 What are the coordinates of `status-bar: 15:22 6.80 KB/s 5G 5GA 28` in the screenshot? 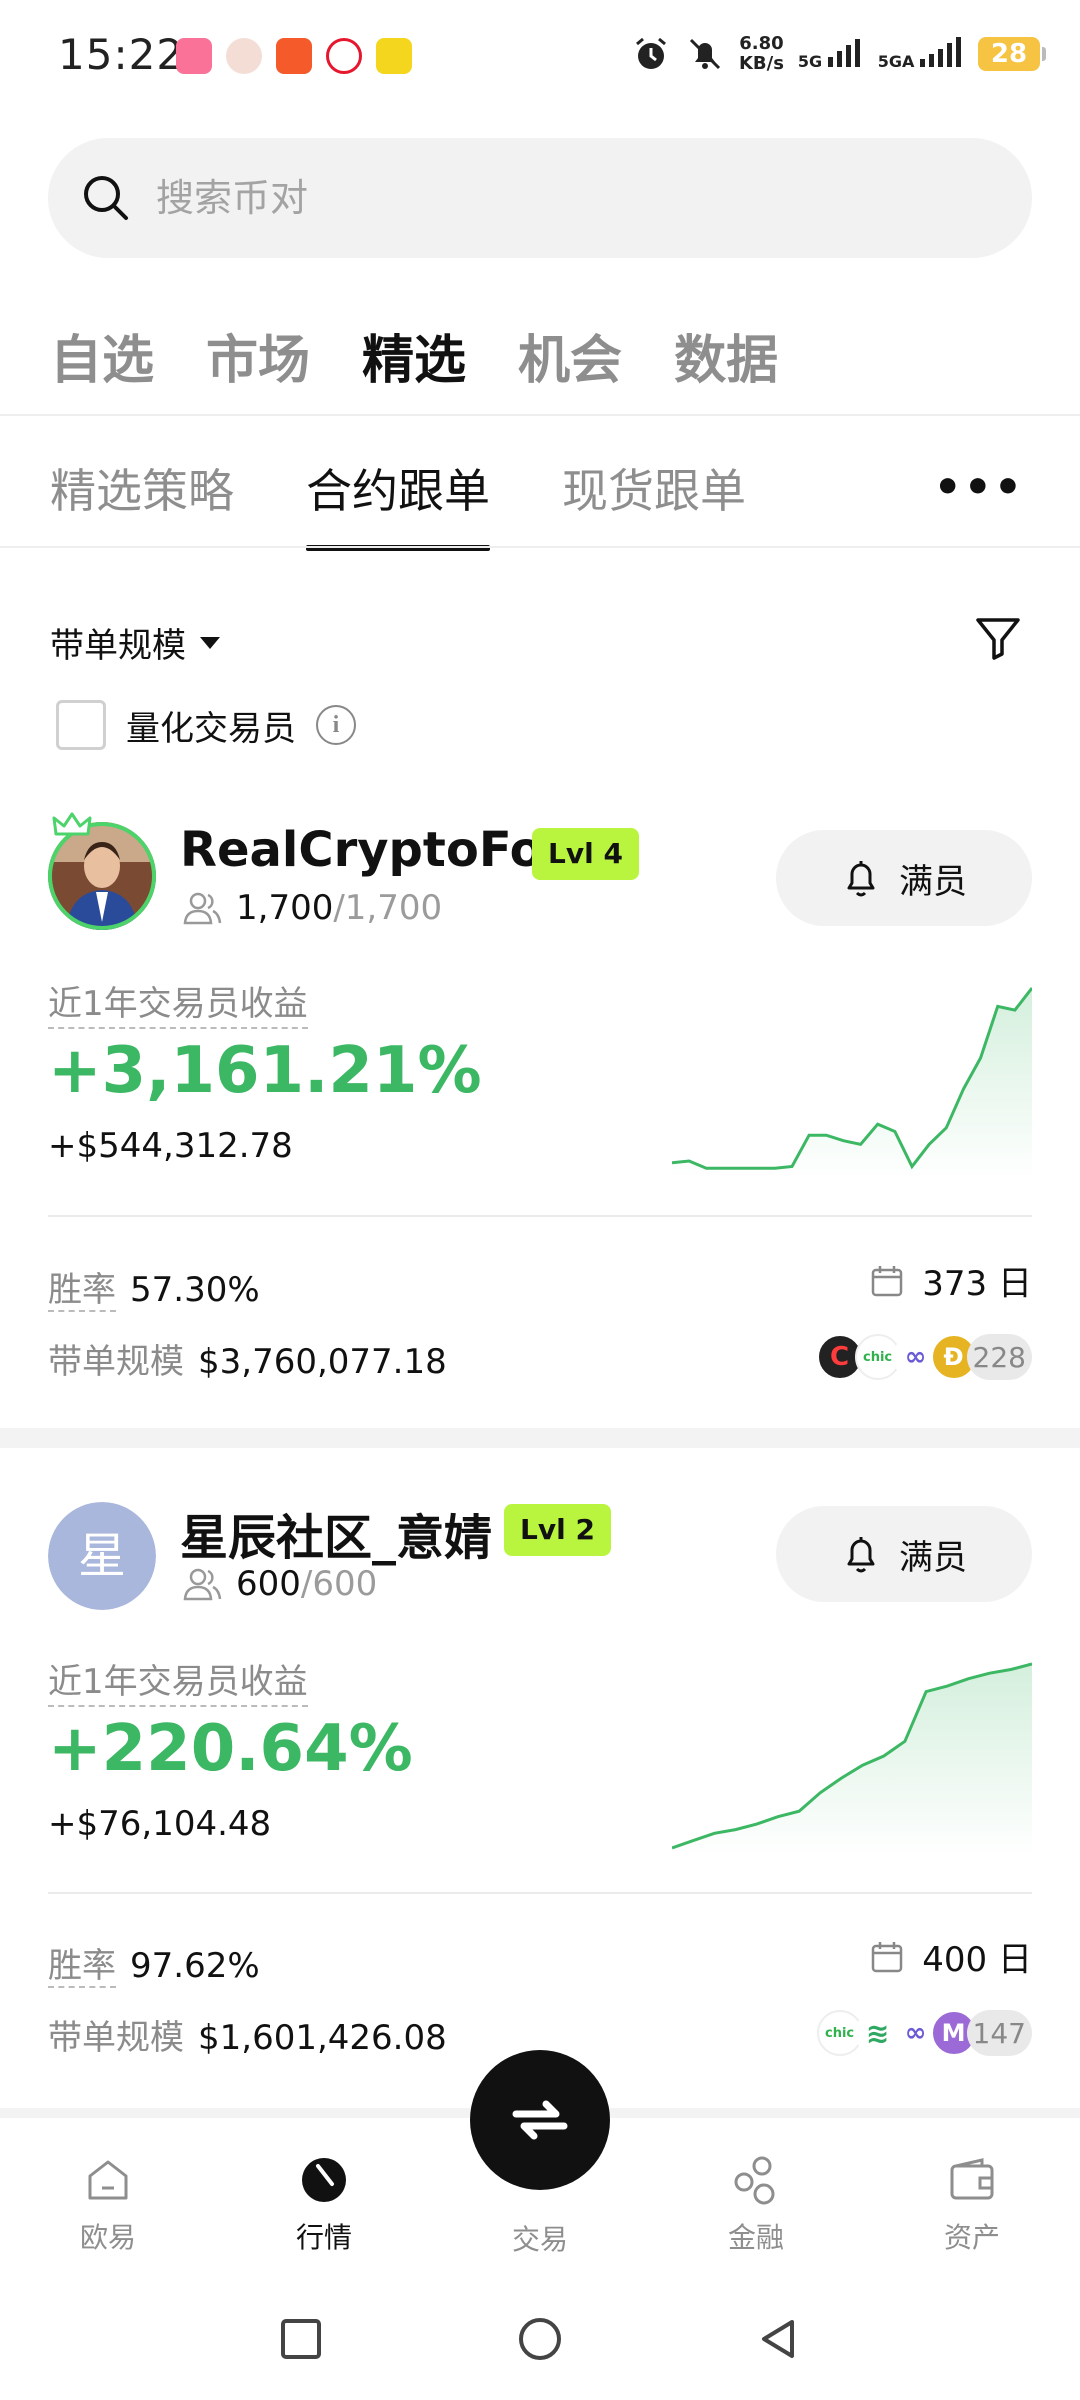 It's located at (540, 55).